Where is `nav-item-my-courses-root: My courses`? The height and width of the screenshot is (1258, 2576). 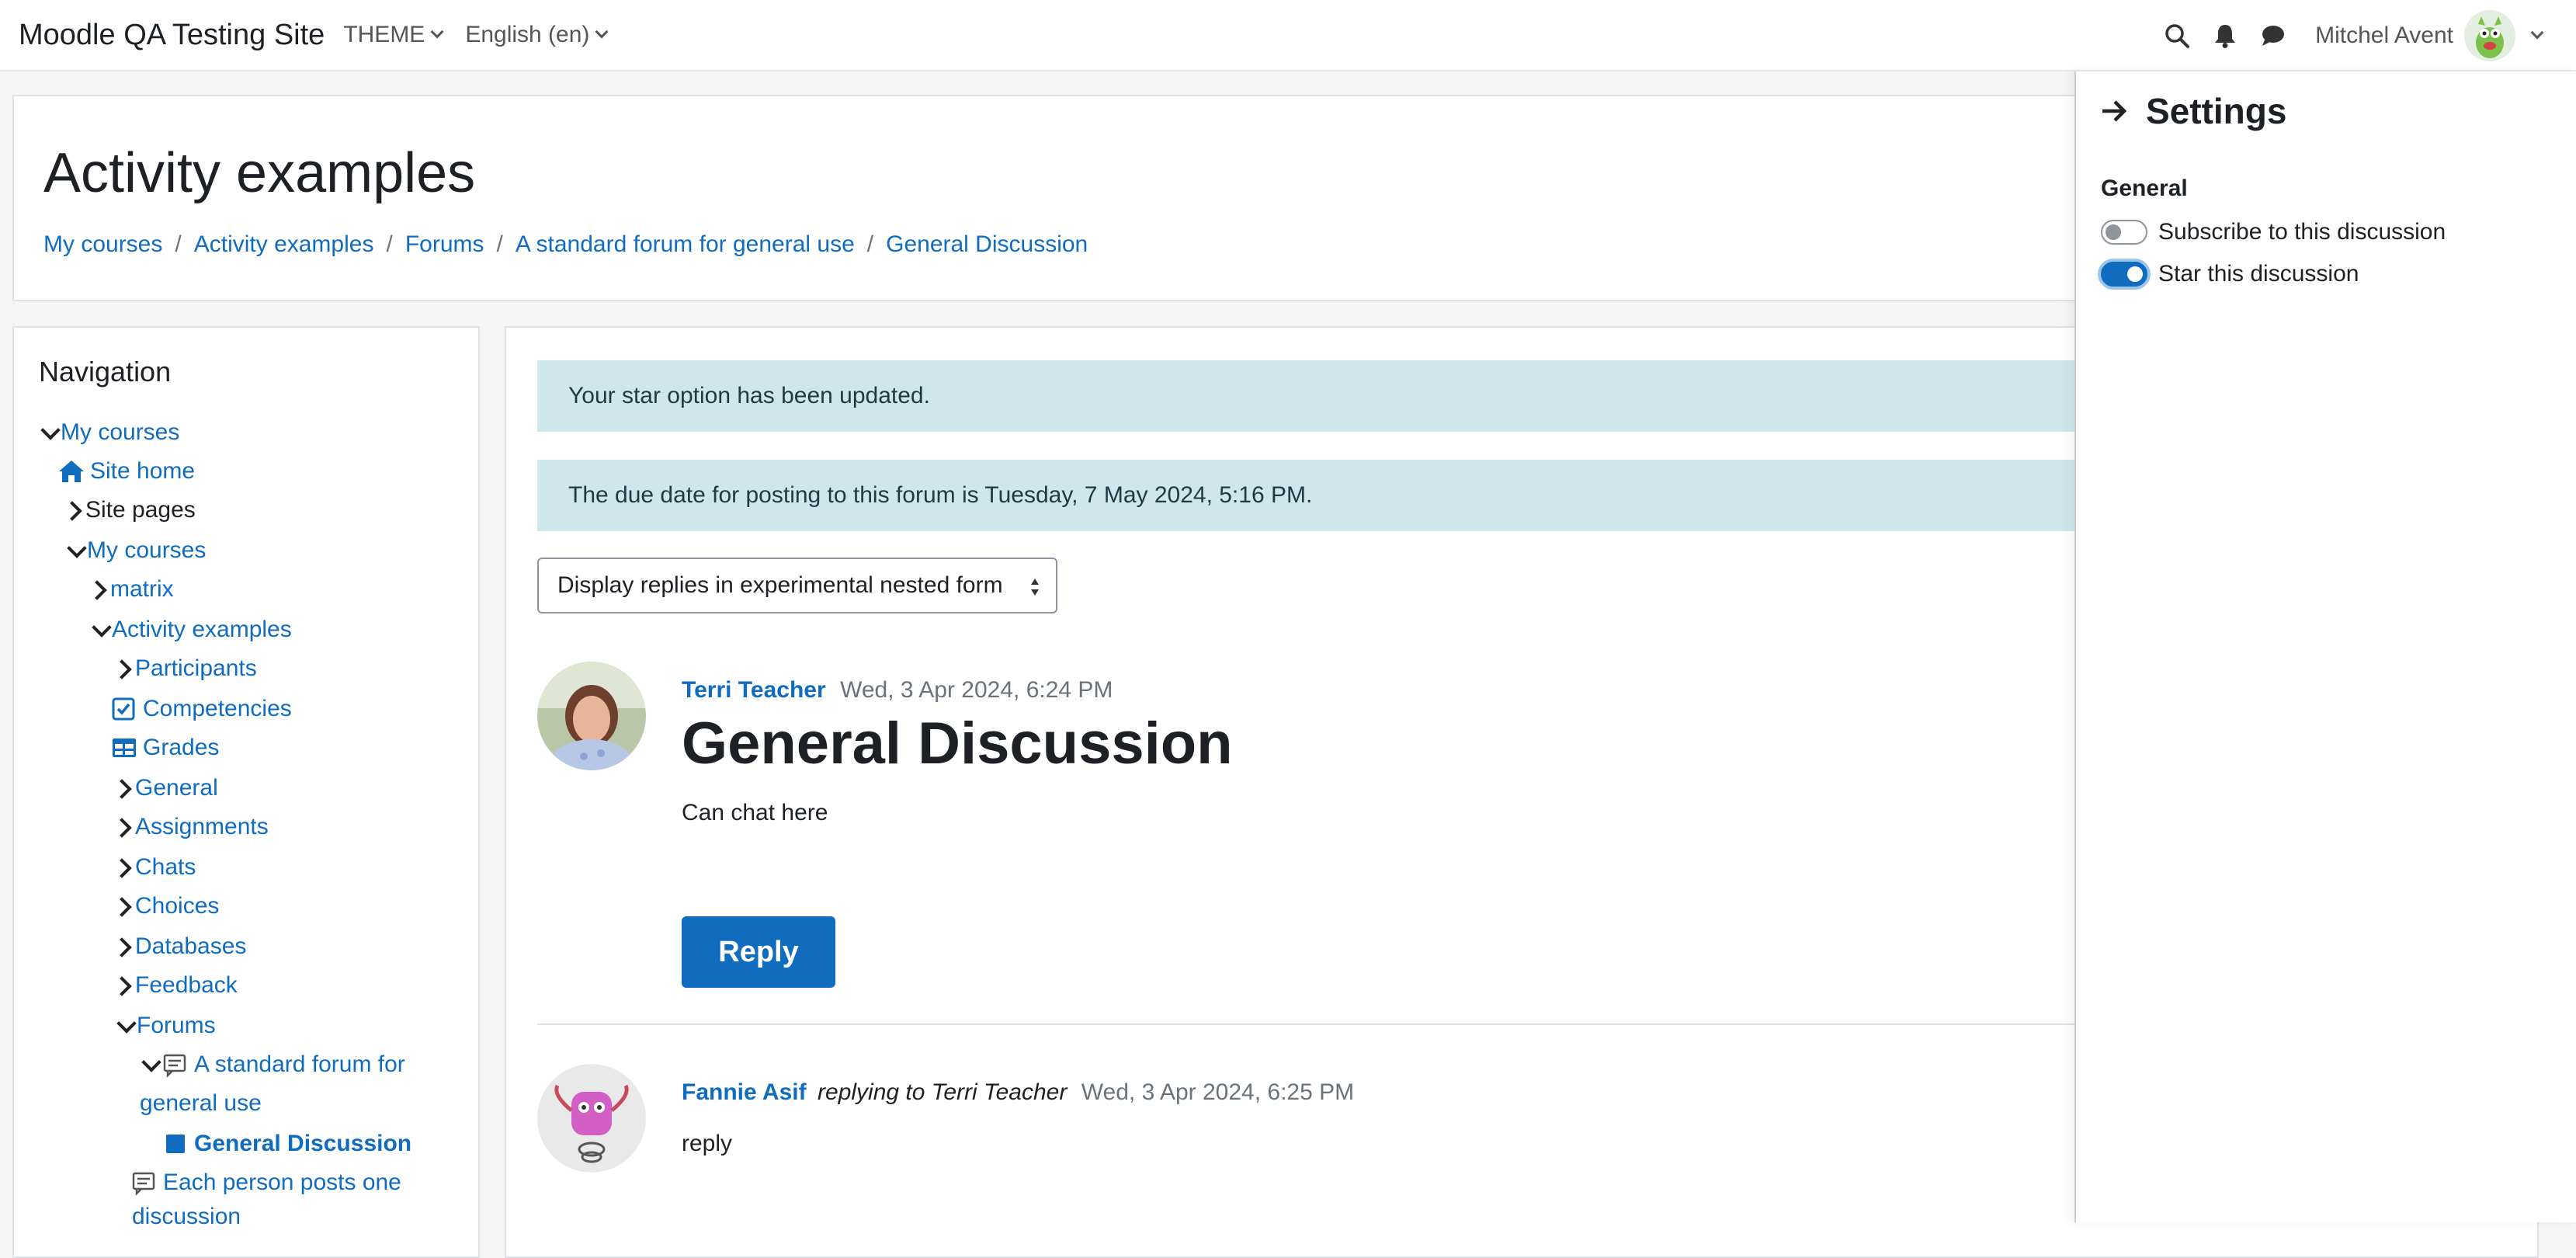 nav-item-my-courses-root: My courses is located at coordinates (109, 432).